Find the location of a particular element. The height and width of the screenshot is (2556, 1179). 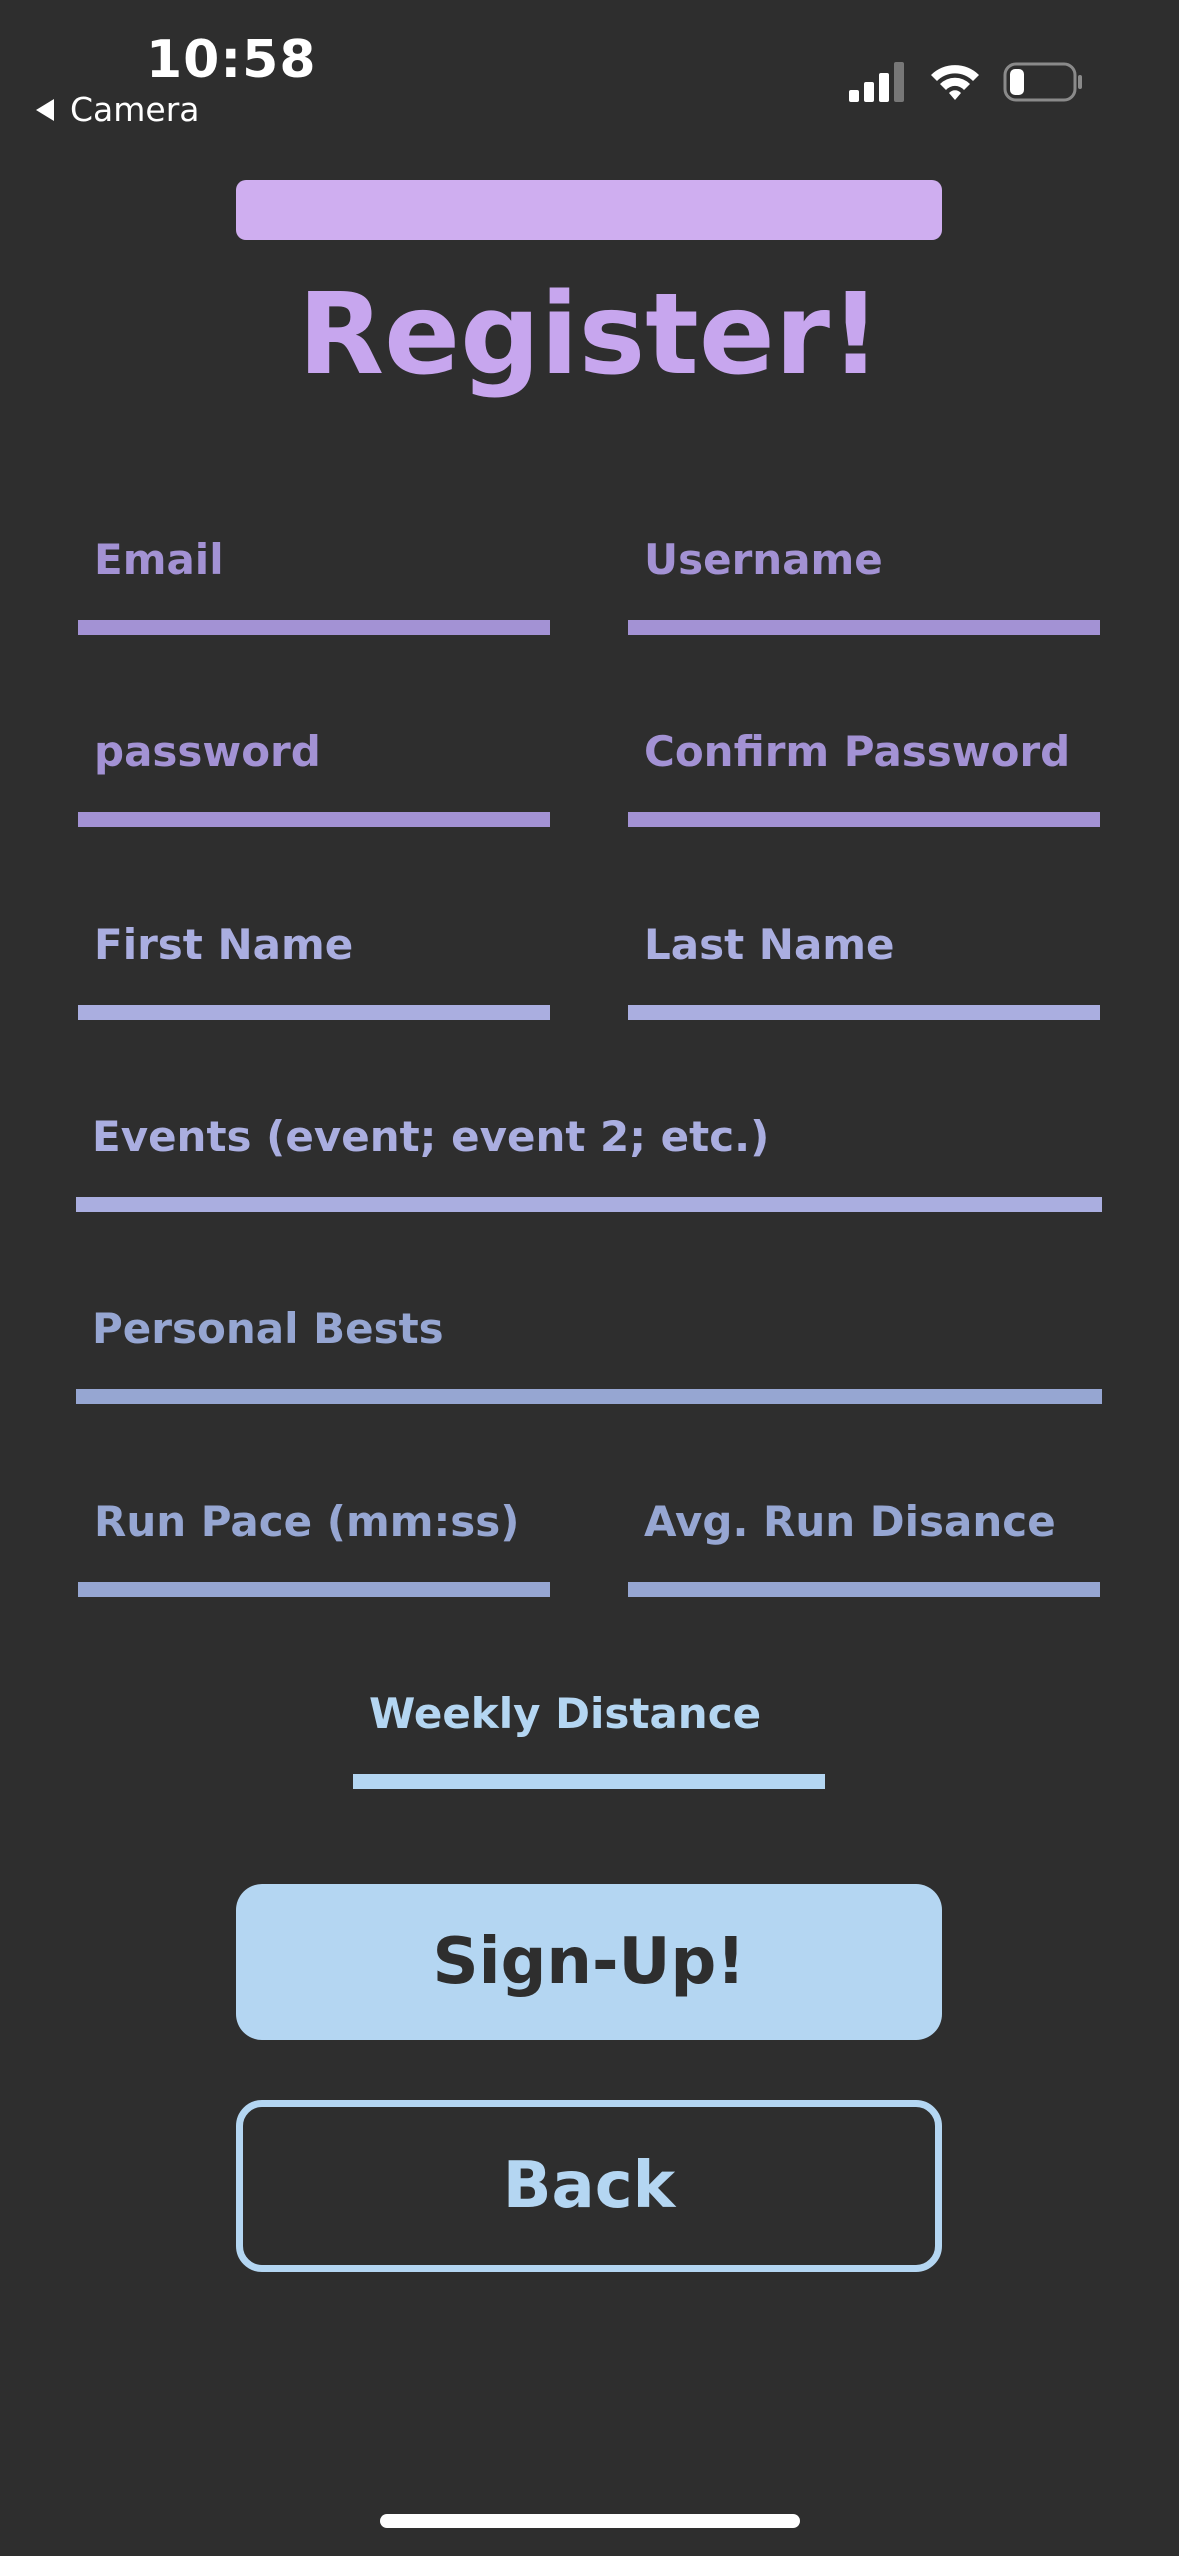

run-pace-field: Run Pace (mm:ss) is located at coordinates (314, 1547).